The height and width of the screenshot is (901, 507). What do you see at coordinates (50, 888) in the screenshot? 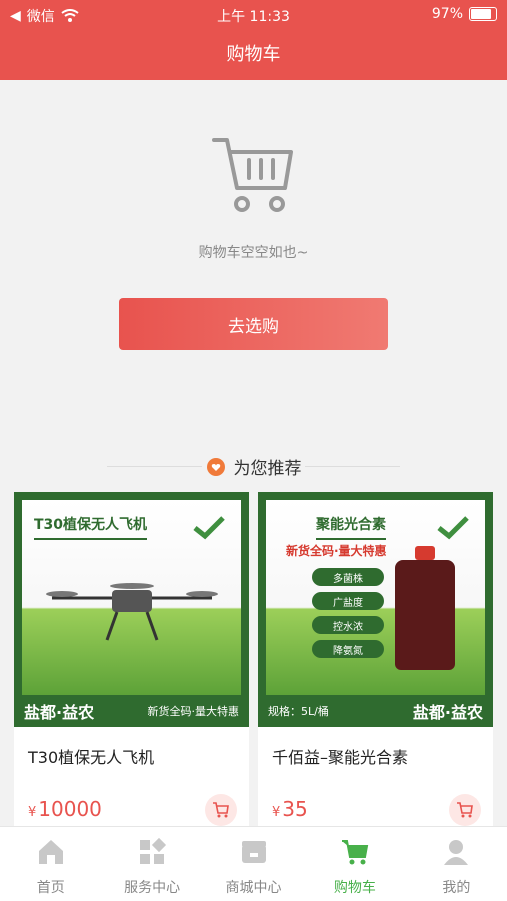
I see `tab-label: 首页` at bounding box center [50, 888].